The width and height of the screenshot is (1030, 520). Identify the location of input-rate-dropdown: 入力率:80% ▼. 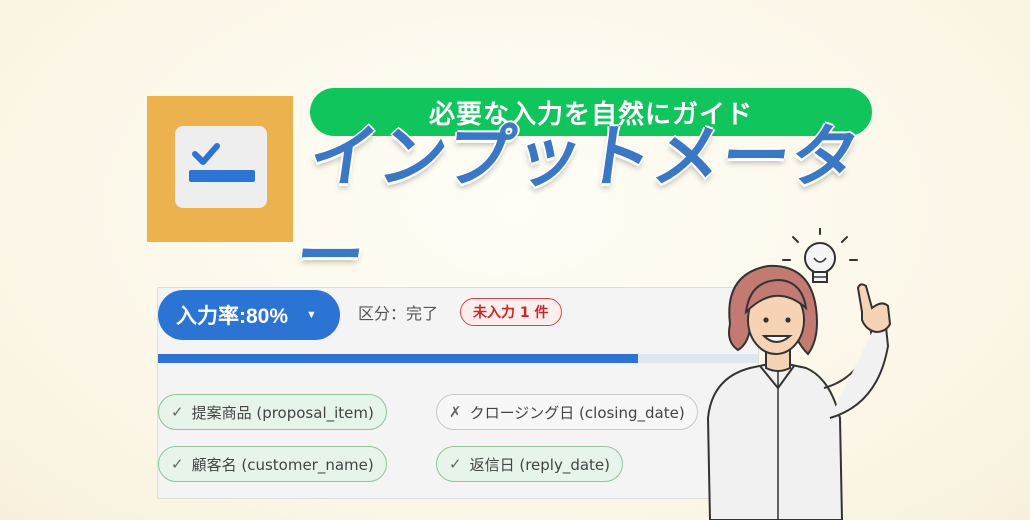
(249, 315).